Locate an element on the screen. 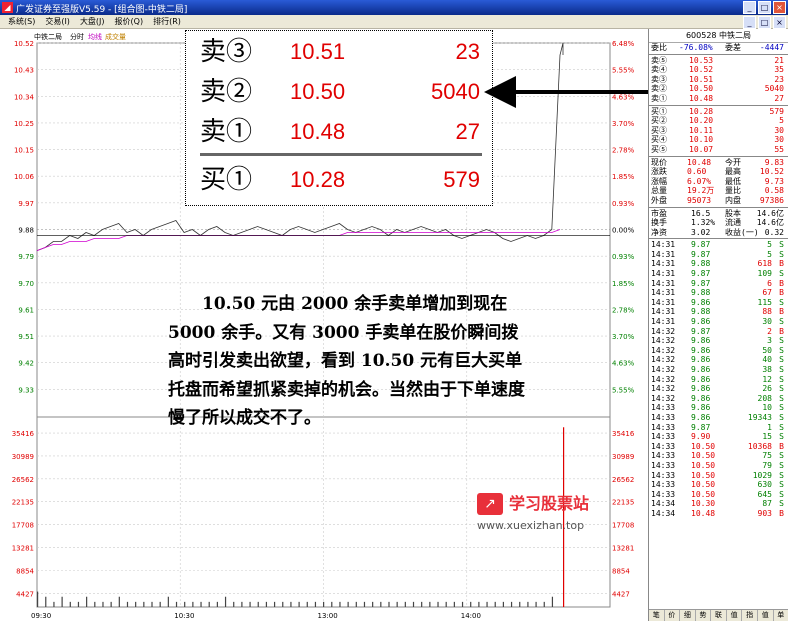 This screenshot has width=788, height=621. tick-row: 14:33 10.50 75 S is located at coordinates (718, 456).